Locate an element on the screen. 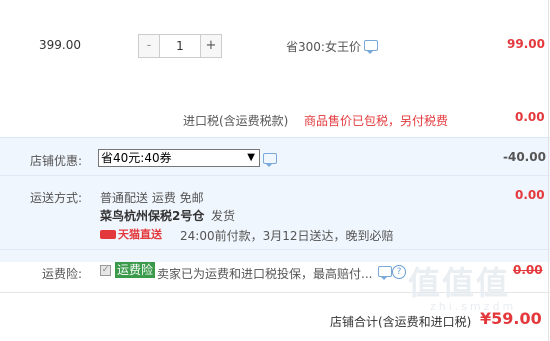 The height and width of the screenshot is (341, 550). quantity-stepper: - 1 + is located at coordinates (180, 46).